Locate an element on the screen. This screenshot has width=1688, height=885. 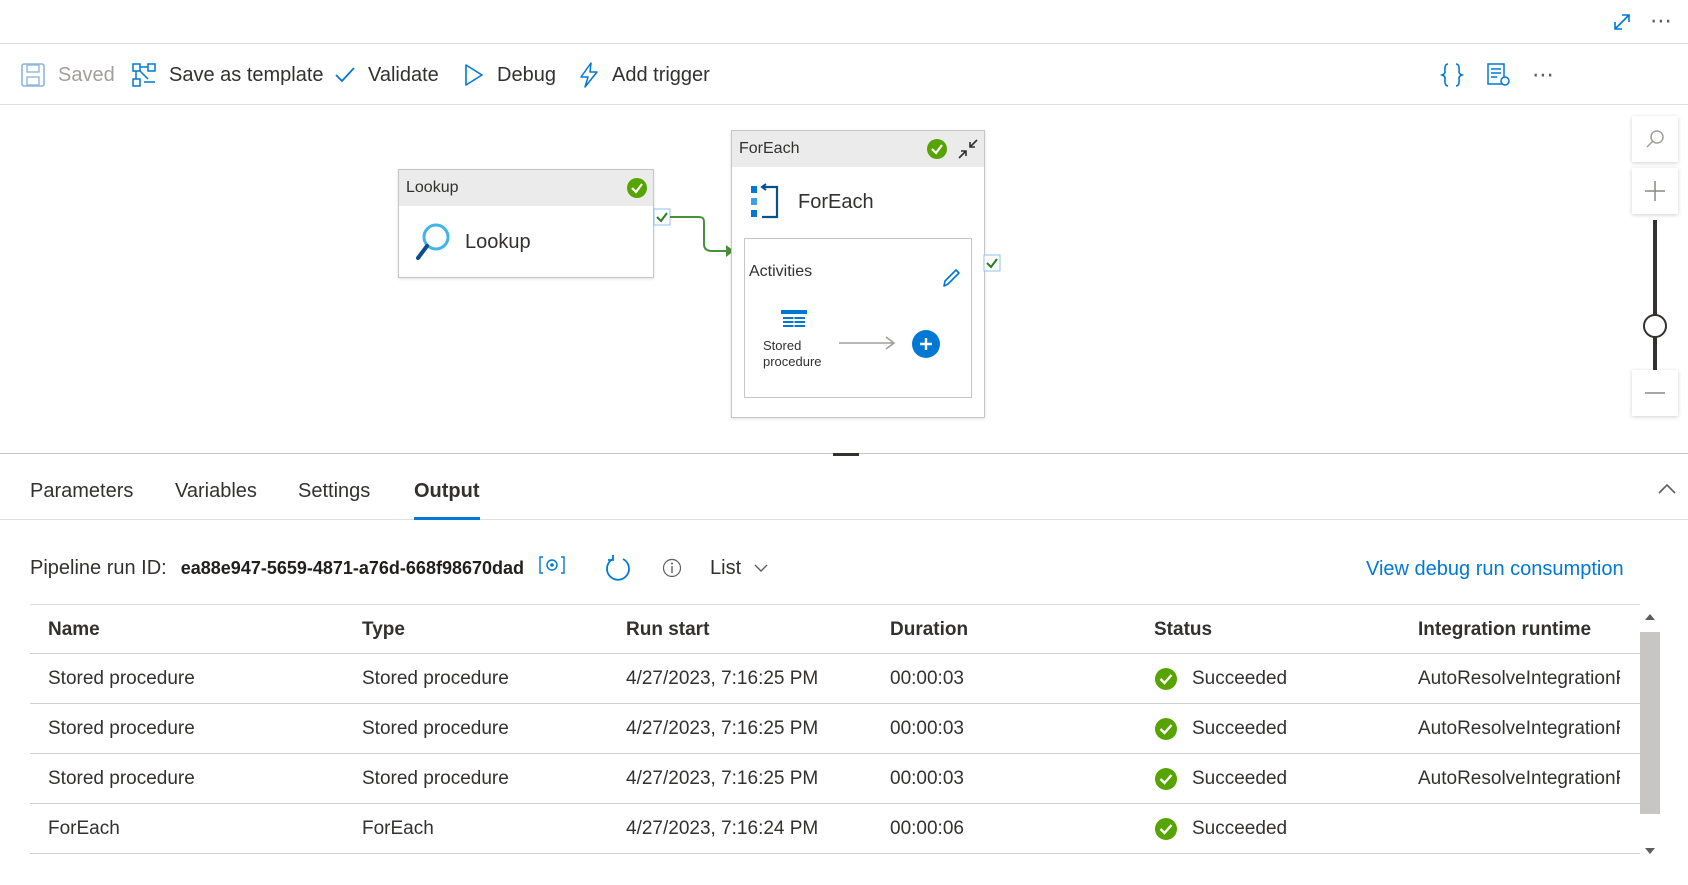
zoom-out-button is located at coordinates (1655, 393).